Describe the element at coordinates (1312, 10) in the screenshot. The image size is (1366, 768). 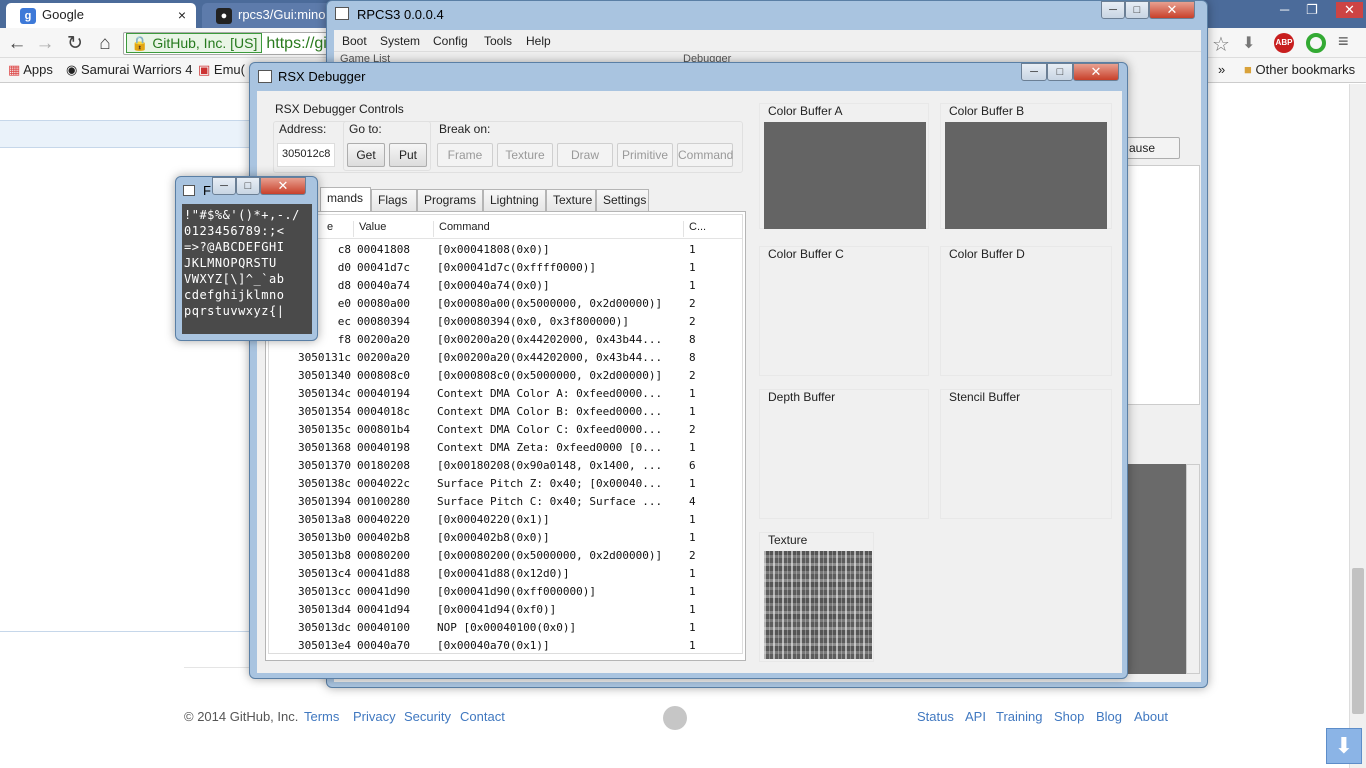
I see `restore-icon: ❐` at that location.